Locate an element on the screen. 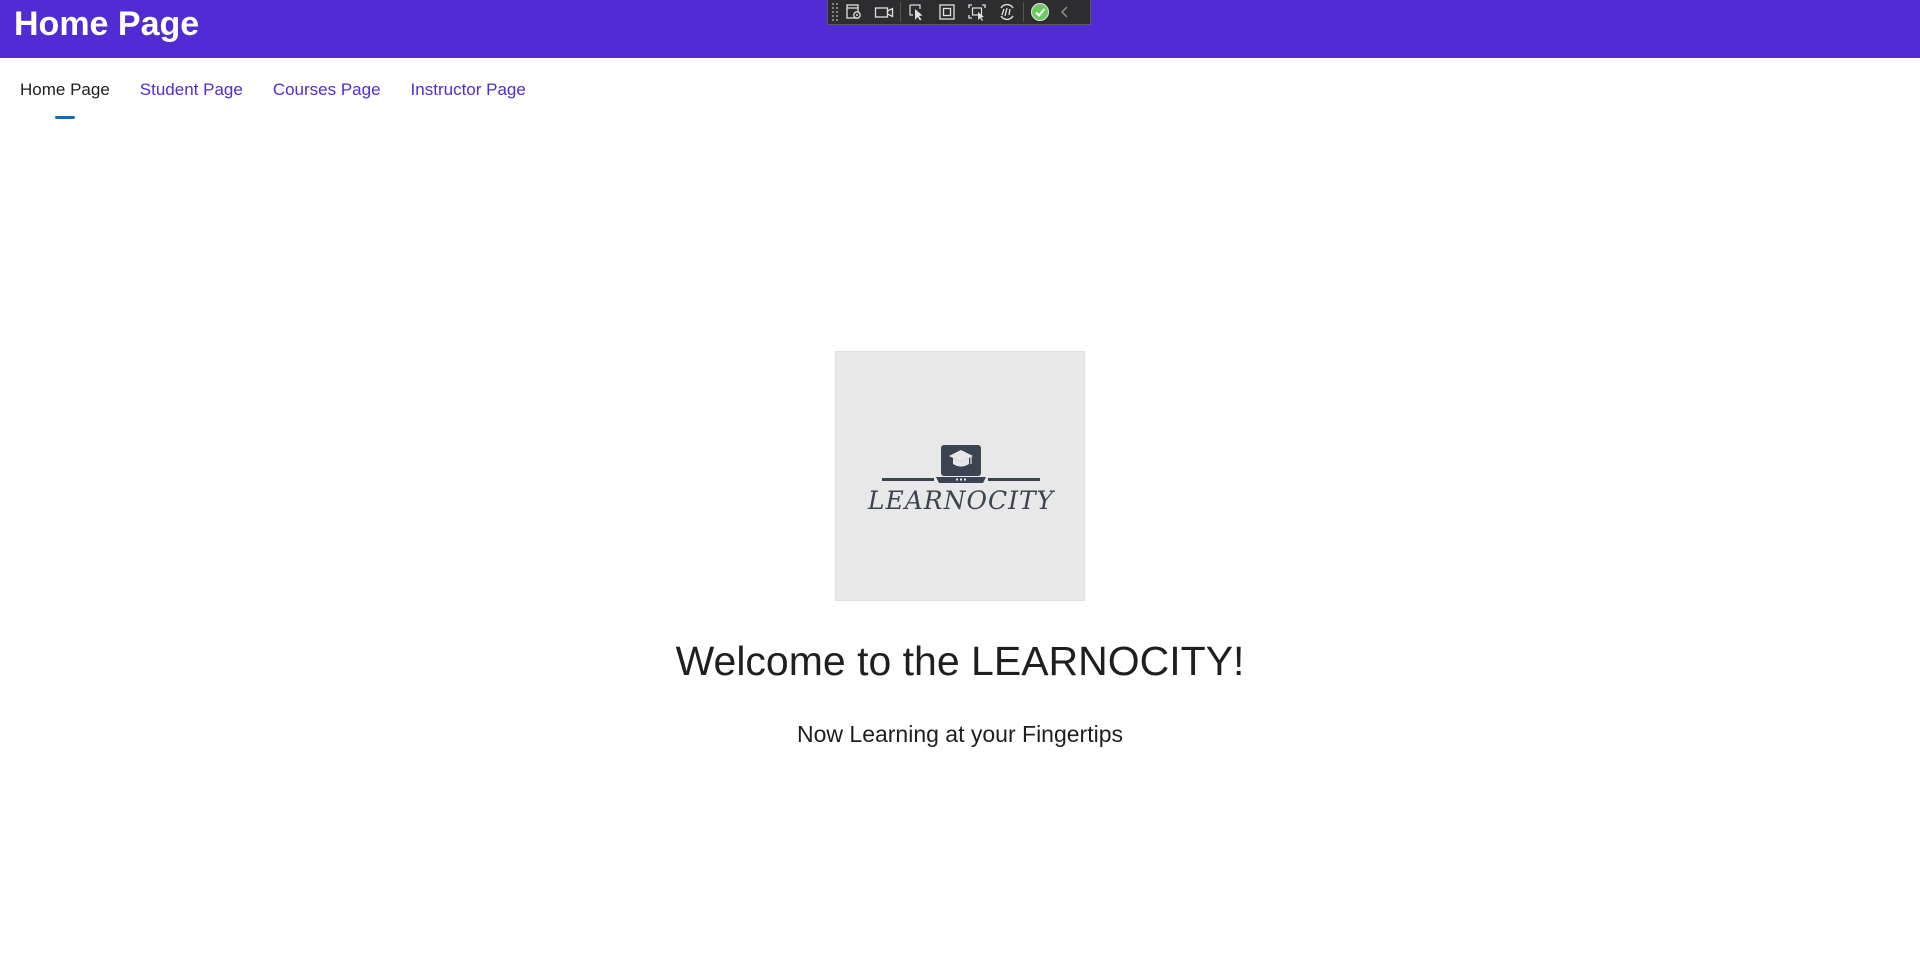 The height and width of the screenshot is (961, 1920). tab-label: Instructor Page is located at coordinates (468, 89).